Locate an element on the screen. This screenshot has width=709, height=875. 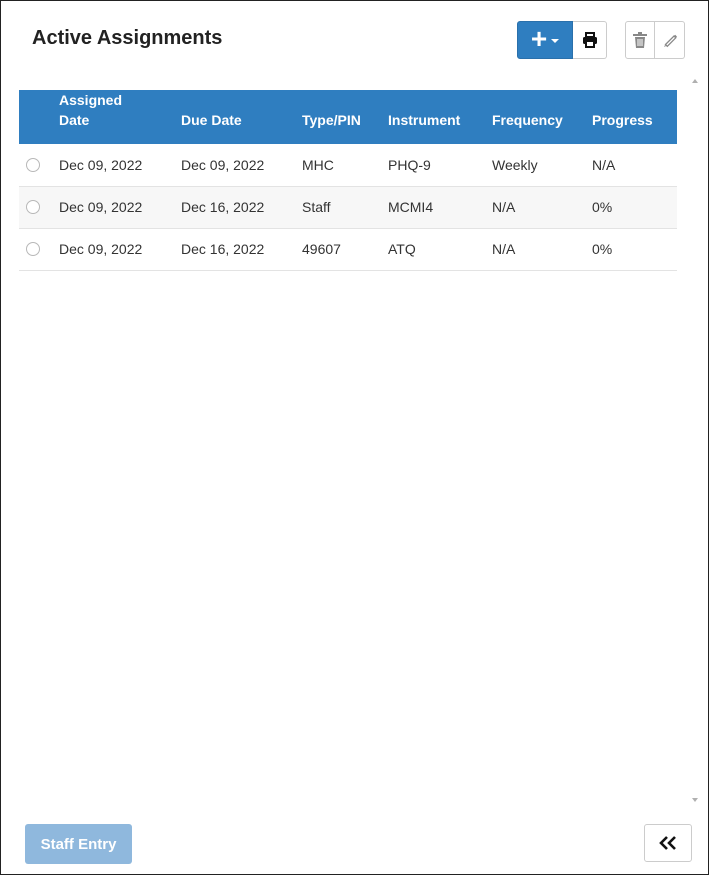
progress-column-header: Progress is located at coordinates (634, 117).